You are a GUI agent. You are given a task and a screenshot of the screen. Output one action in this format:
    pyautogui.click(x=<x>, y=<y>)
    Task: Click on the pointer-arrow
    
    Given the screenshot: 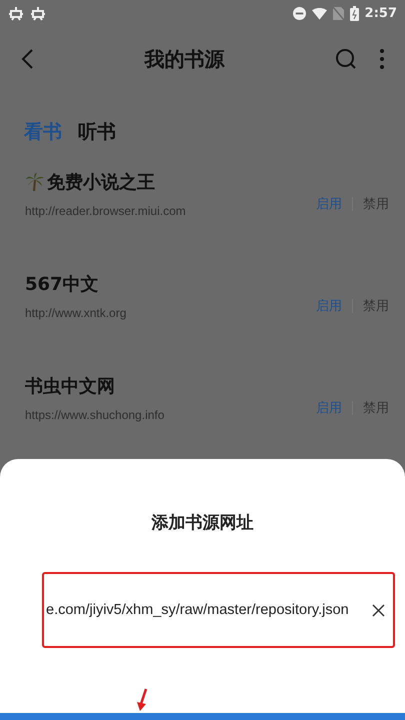 What is the action you would take?
    pyautogui.click(x=142, y=700)
    